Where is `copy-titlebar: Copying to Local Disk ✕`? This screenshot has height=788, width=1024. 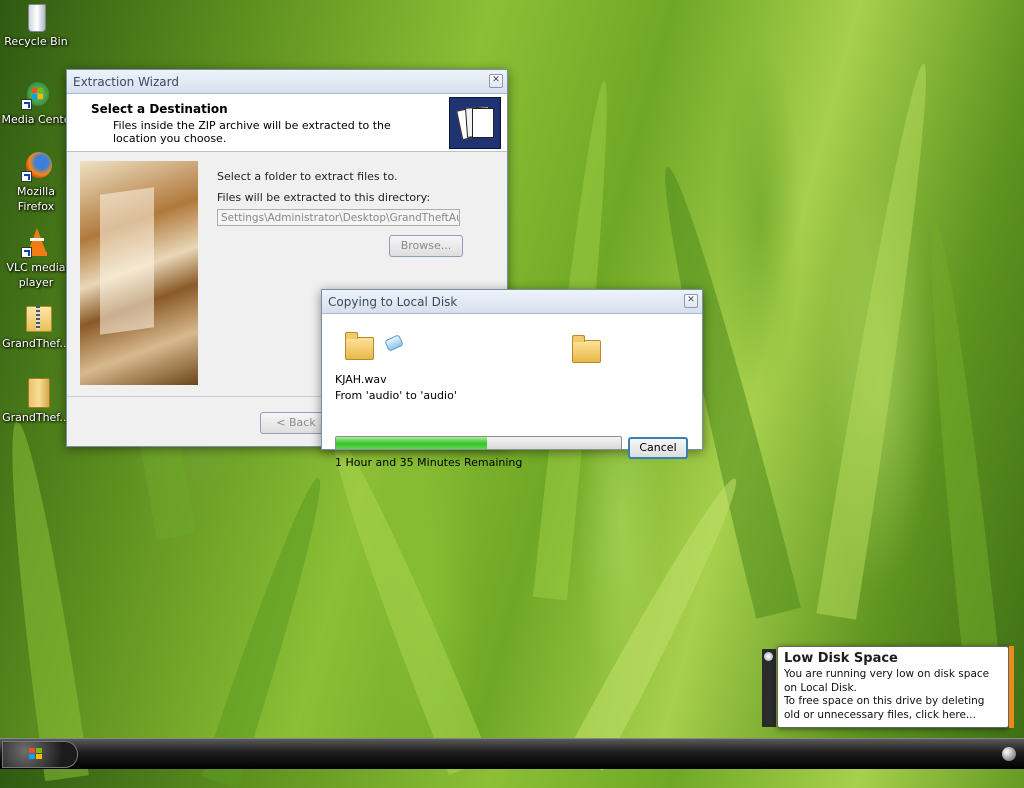
copy-titlebar: Copying to Local Disk ✕ is located at coordinates (512, 302).